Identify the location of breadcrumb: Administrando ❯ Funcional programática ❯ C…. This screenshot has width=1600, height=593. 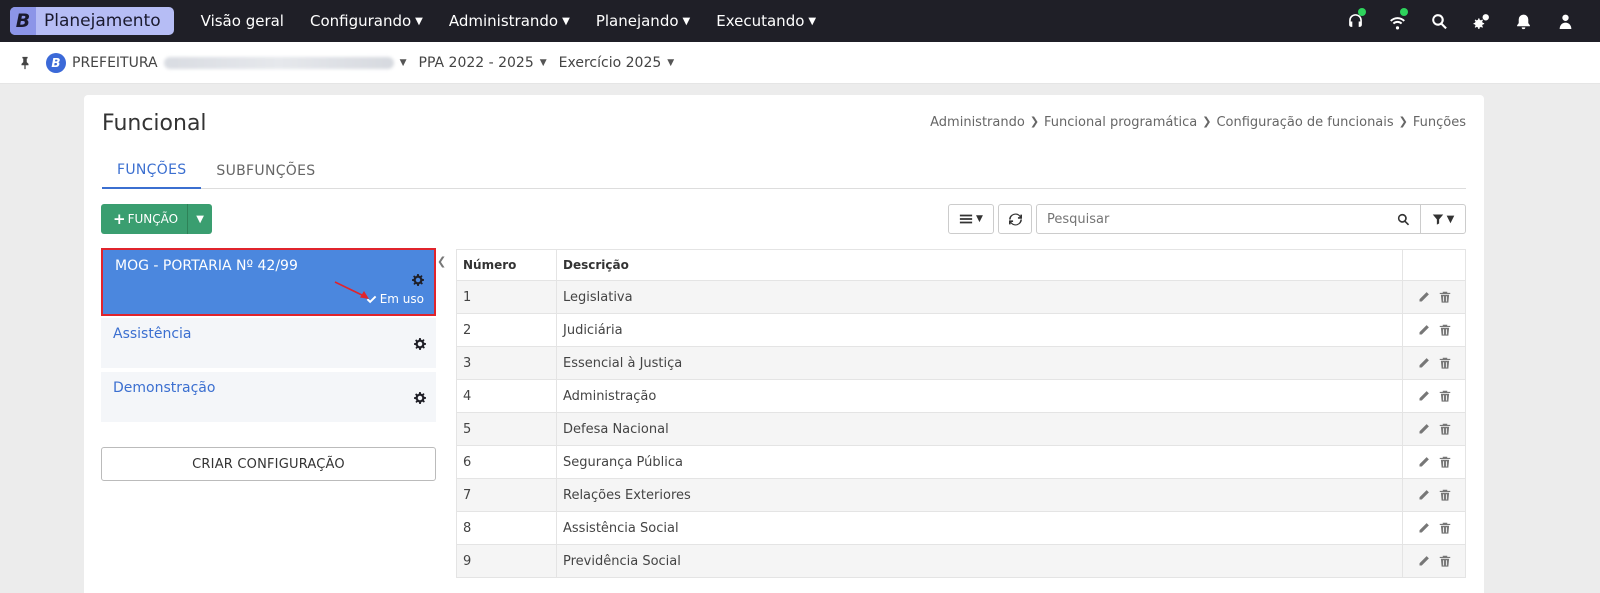
(1198, 122).